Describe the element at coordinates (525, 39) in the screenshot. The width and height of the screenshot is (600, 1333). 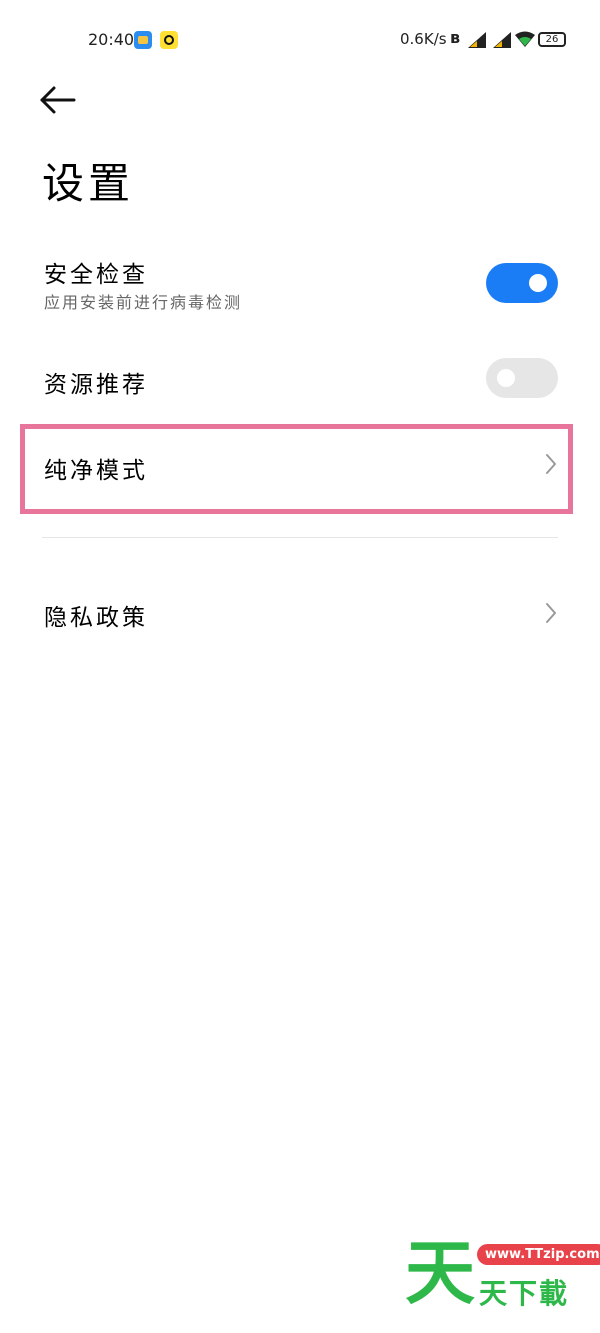
I see `wifi-icon` at that location.